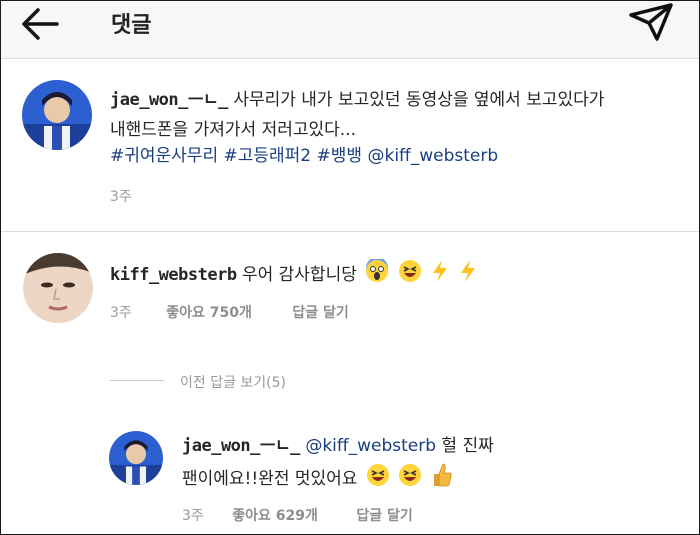 The height and width of the screenshot is (535, 700). I want to click on page-title: 댓글, so click(131, 25).